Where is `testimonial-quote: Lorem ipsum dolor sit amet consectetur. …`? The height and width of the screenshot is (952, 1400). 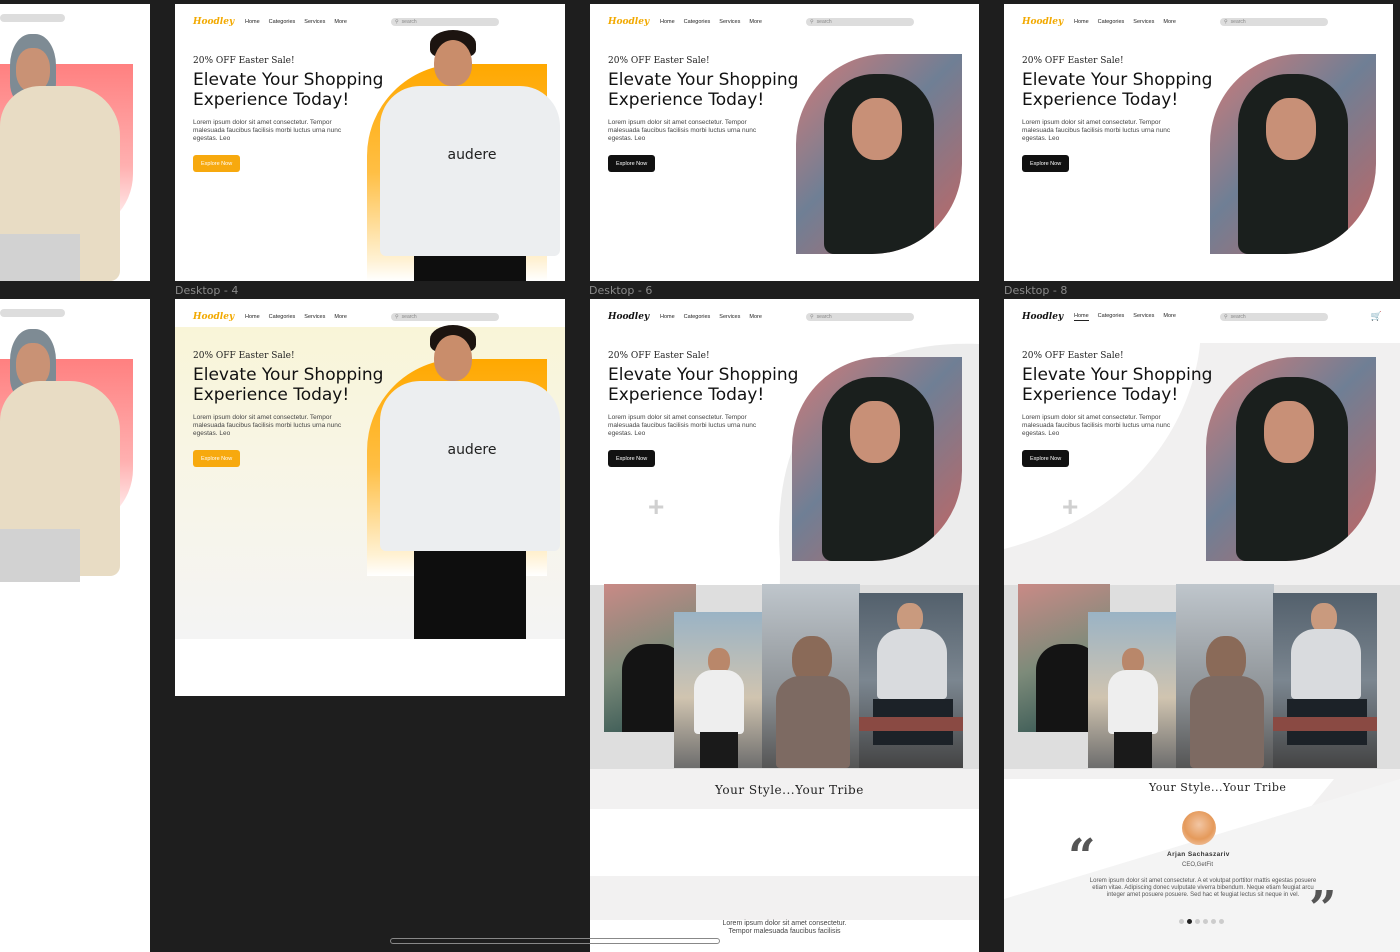
testimonial-quote: Lorem ipsum dolor sit amet consectetur. … is located at coordinates (1203, 888).